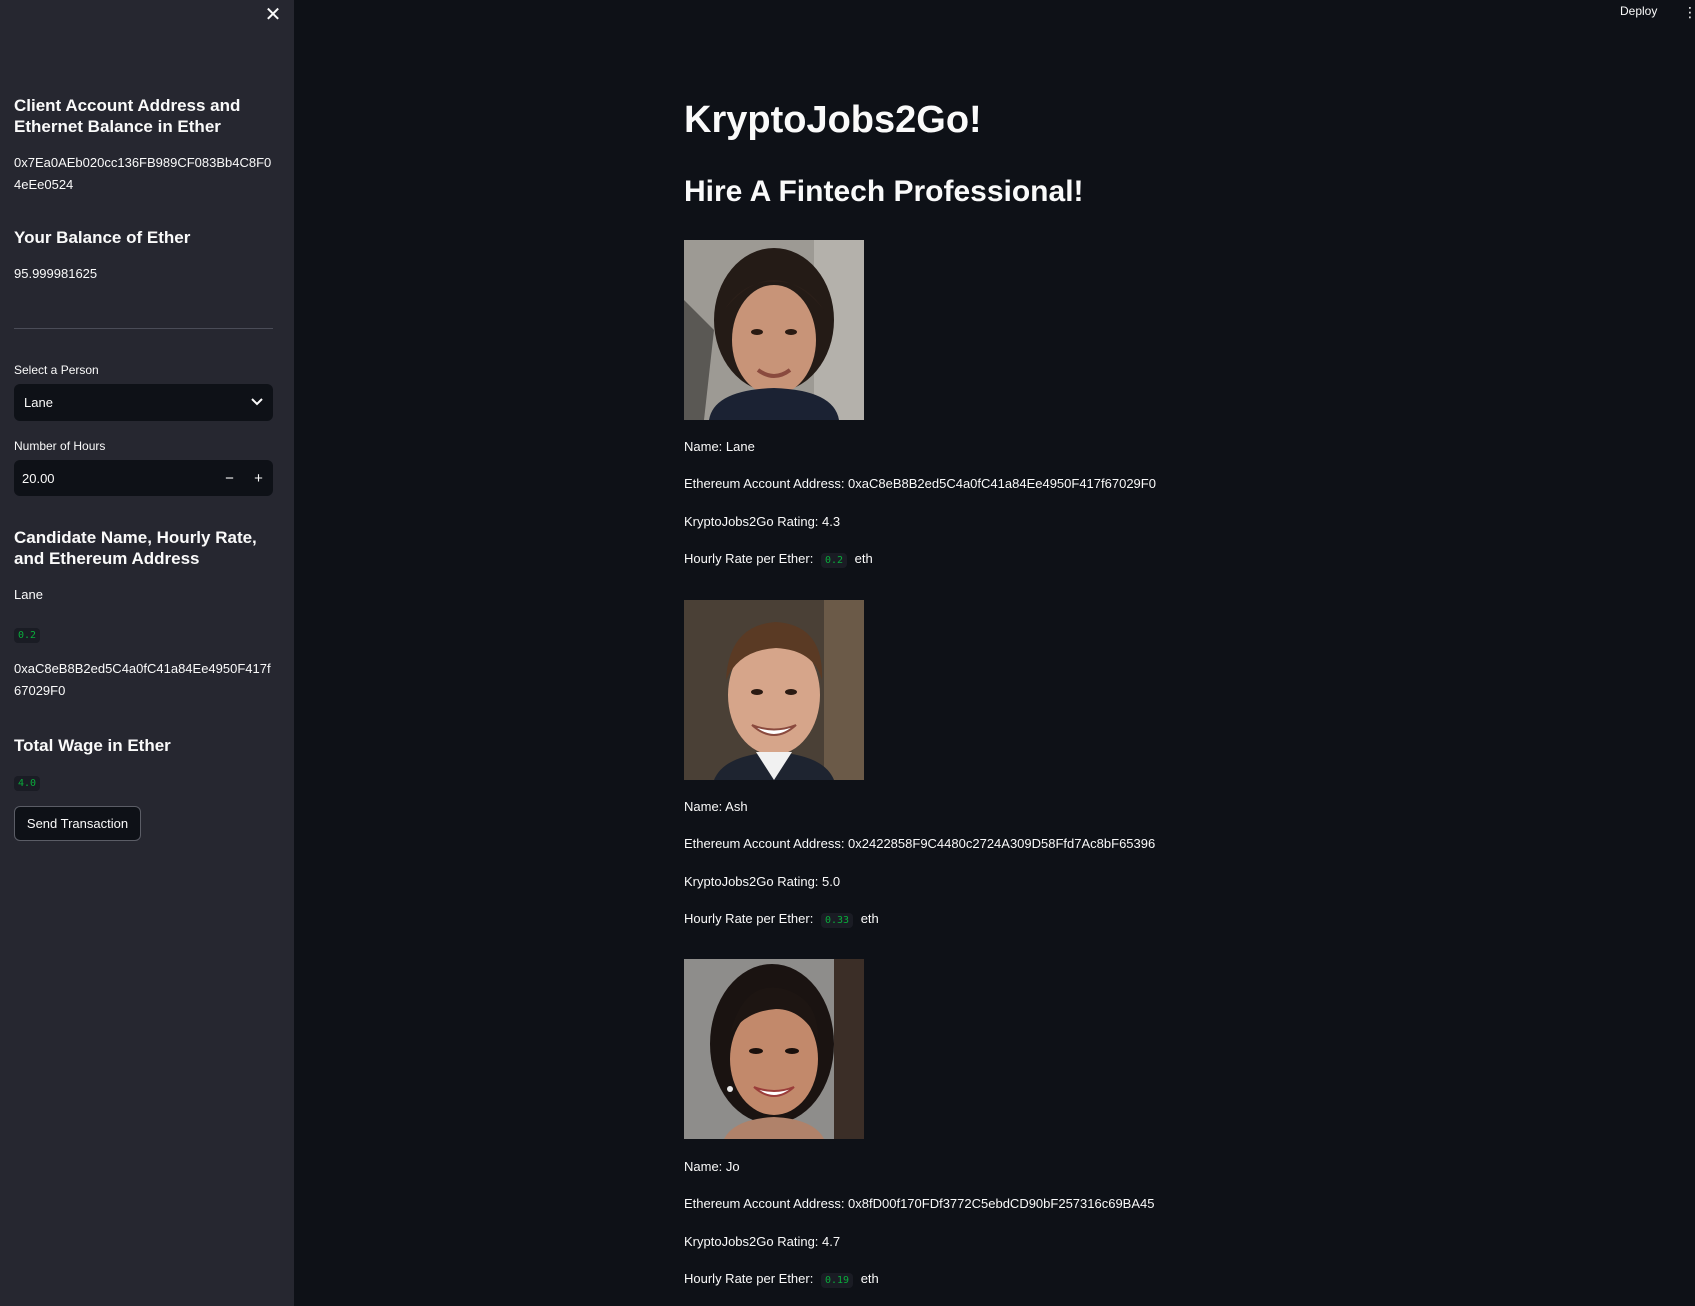 The image size is (1695, 1306). Describe the element at coordinates (60, 446) in the screenshot. I see `hours-label: Number of Hours` at that location.